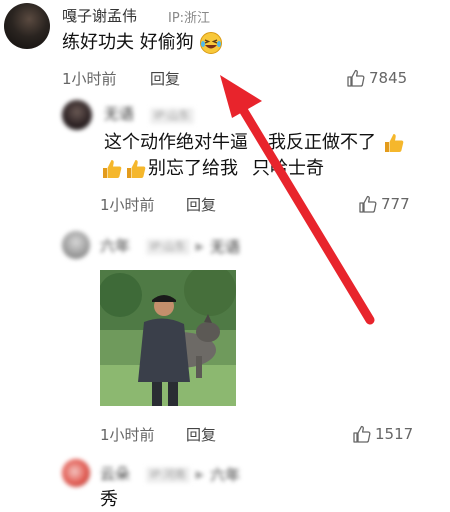 The height and width of the screenshot is (512, 450). I want to click on username: 无语, so click(119, 113).